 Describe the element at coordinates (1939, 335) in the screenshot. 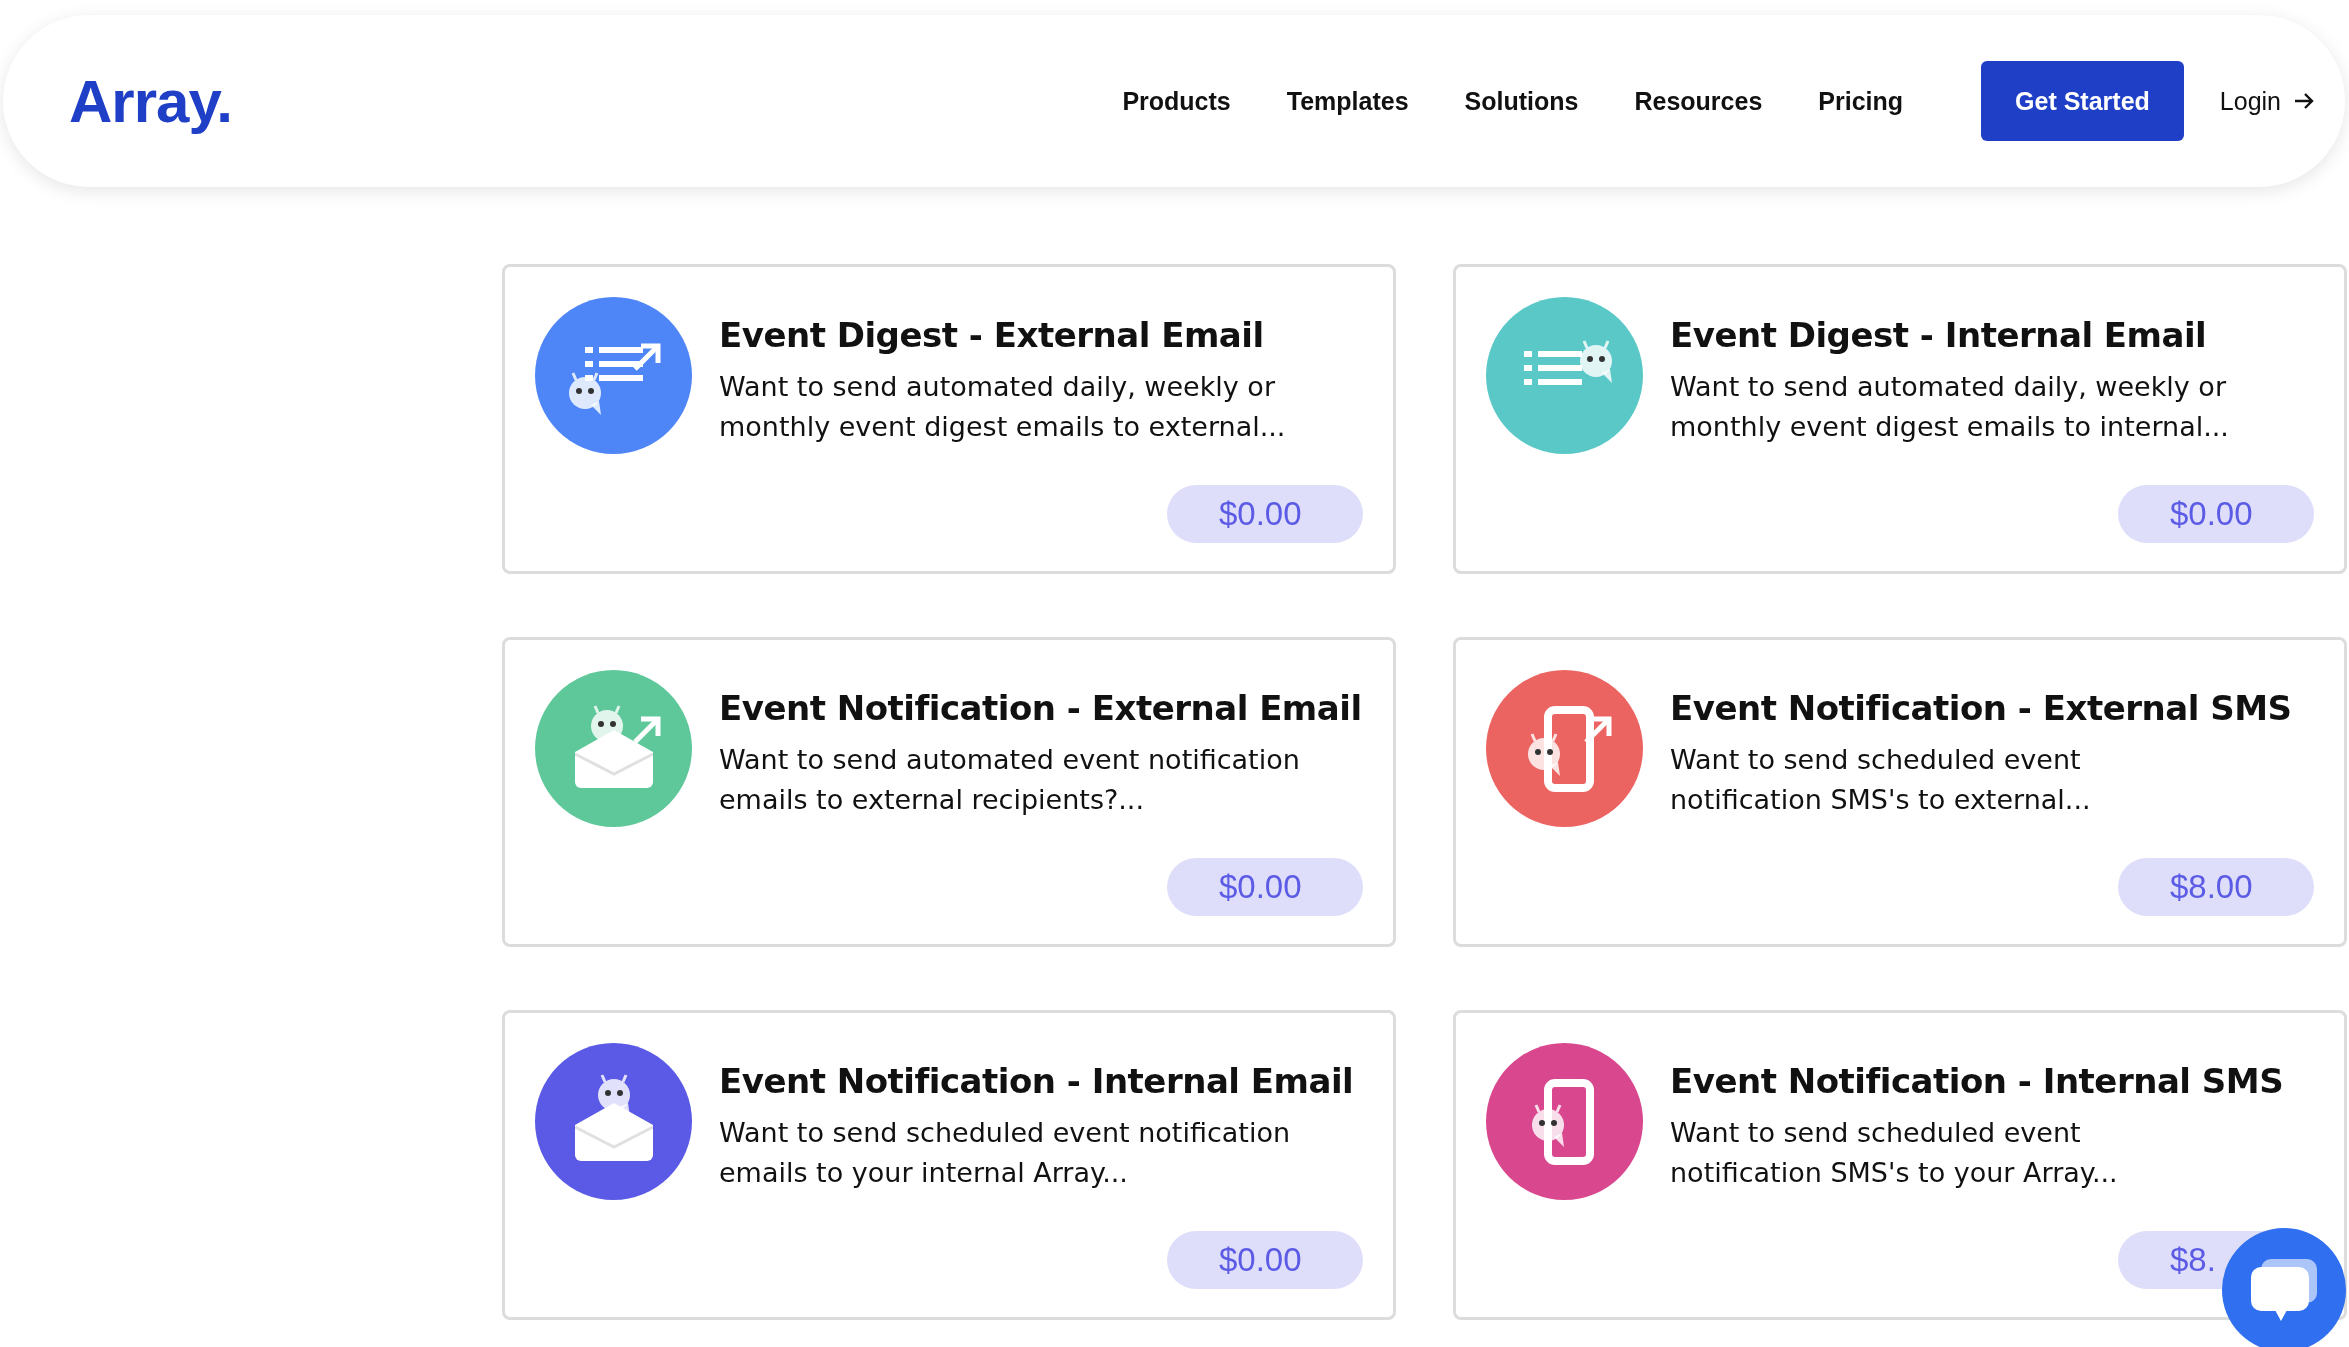

I see `card-title: Event Digest - Internal Email` at that location.